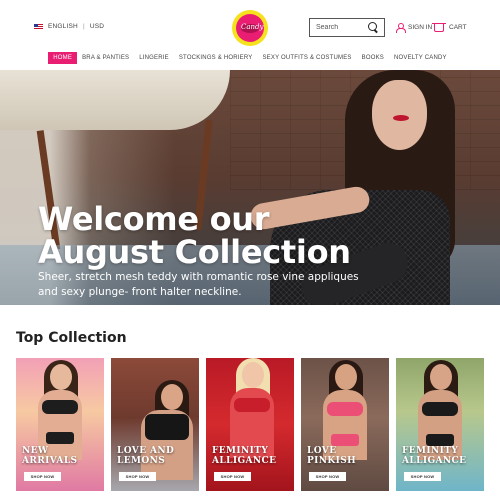  Describe the element at coordinates (342, 27) in the screenshot. I see `search-input` at that location.